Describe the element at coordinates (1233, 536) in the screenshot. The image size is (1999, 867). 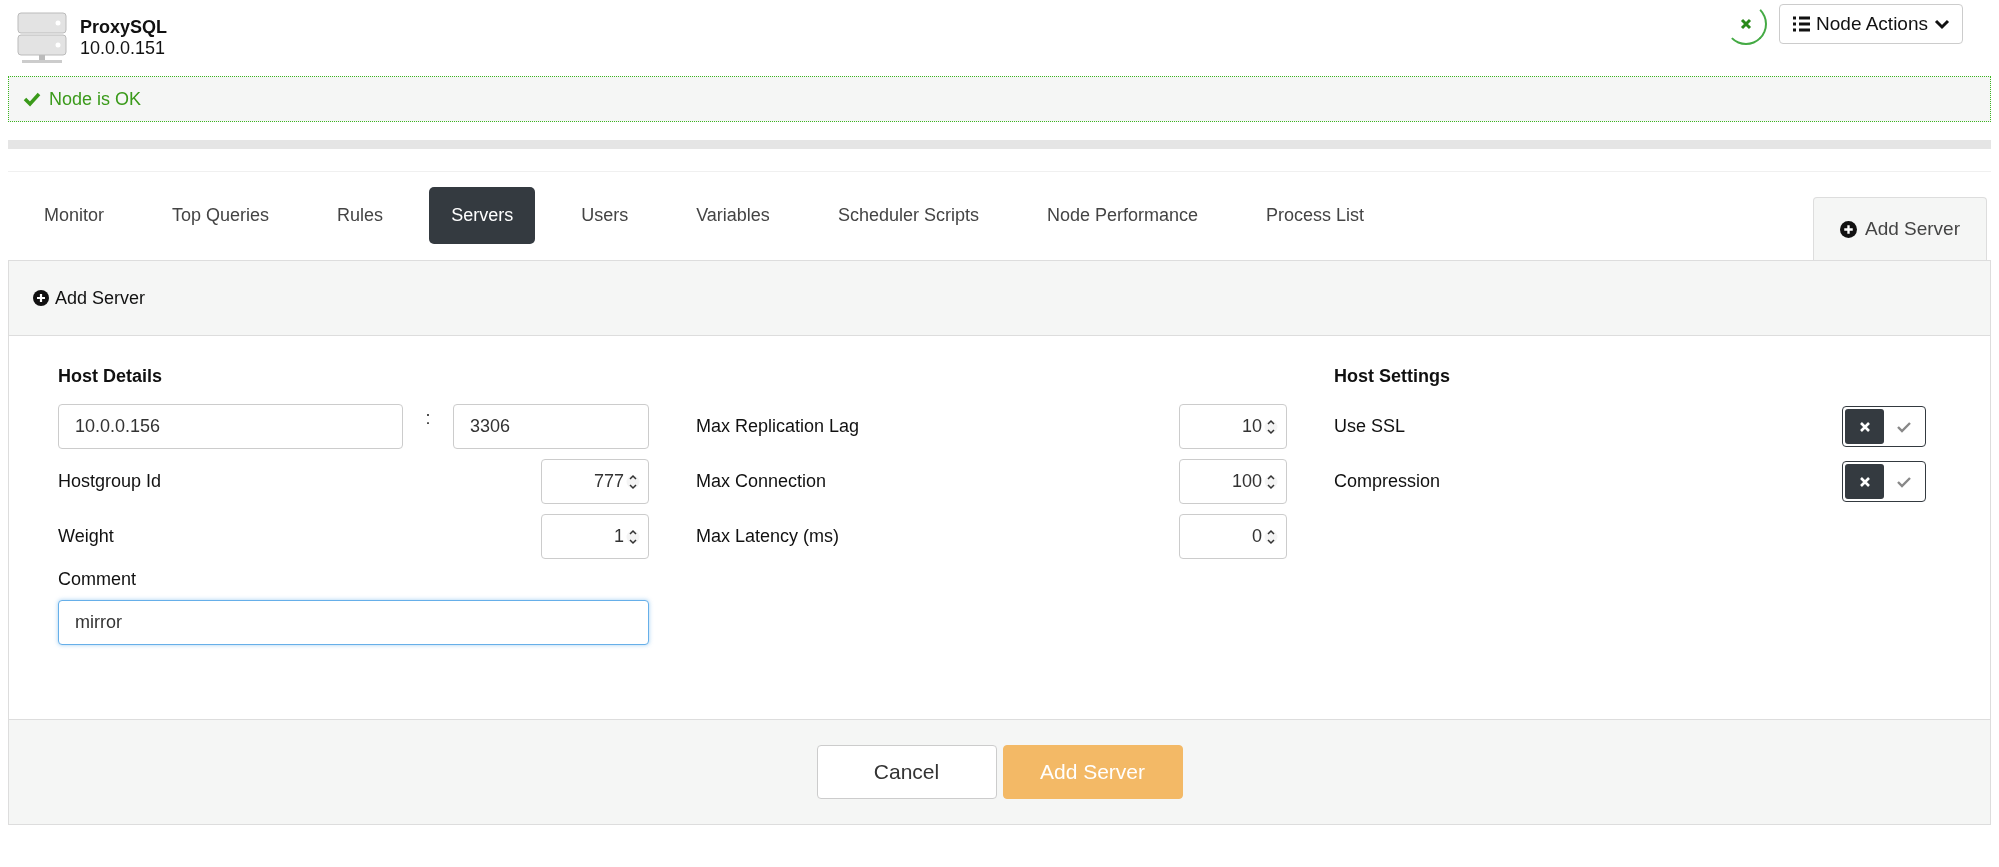
I see `number-field: 0` at that location.